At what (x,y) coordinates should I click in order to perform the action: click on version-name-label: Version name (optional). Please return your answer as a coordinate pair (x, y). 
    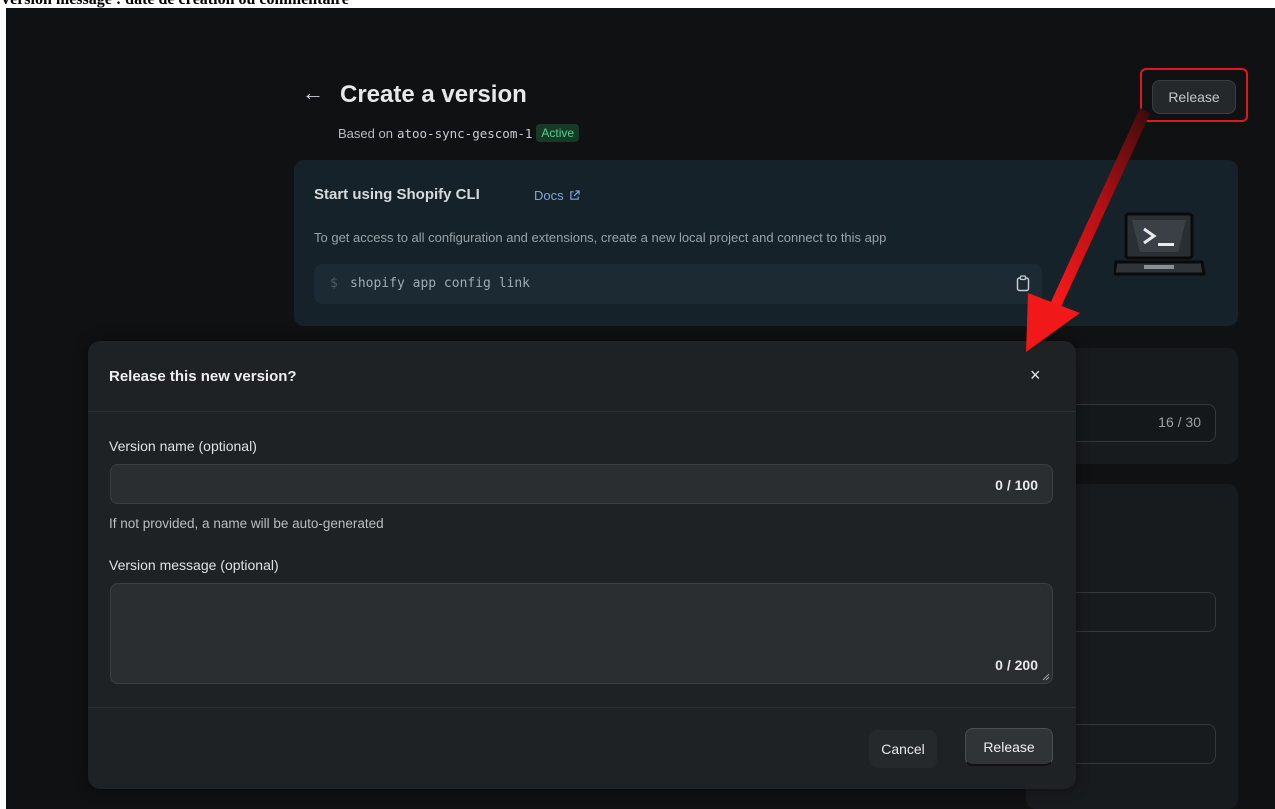
    Looking at the image, I should click on (183, 446).